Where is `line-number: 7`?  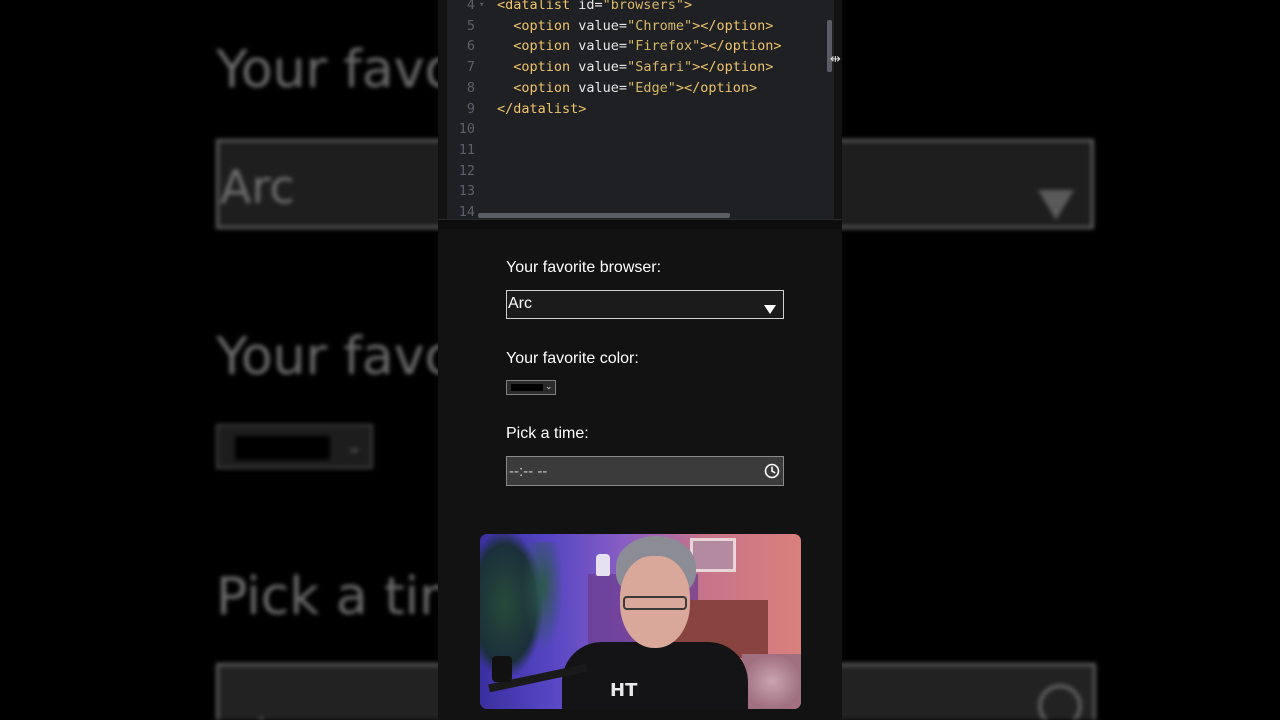 line-number: 7 is located at coordinates (470, 67).